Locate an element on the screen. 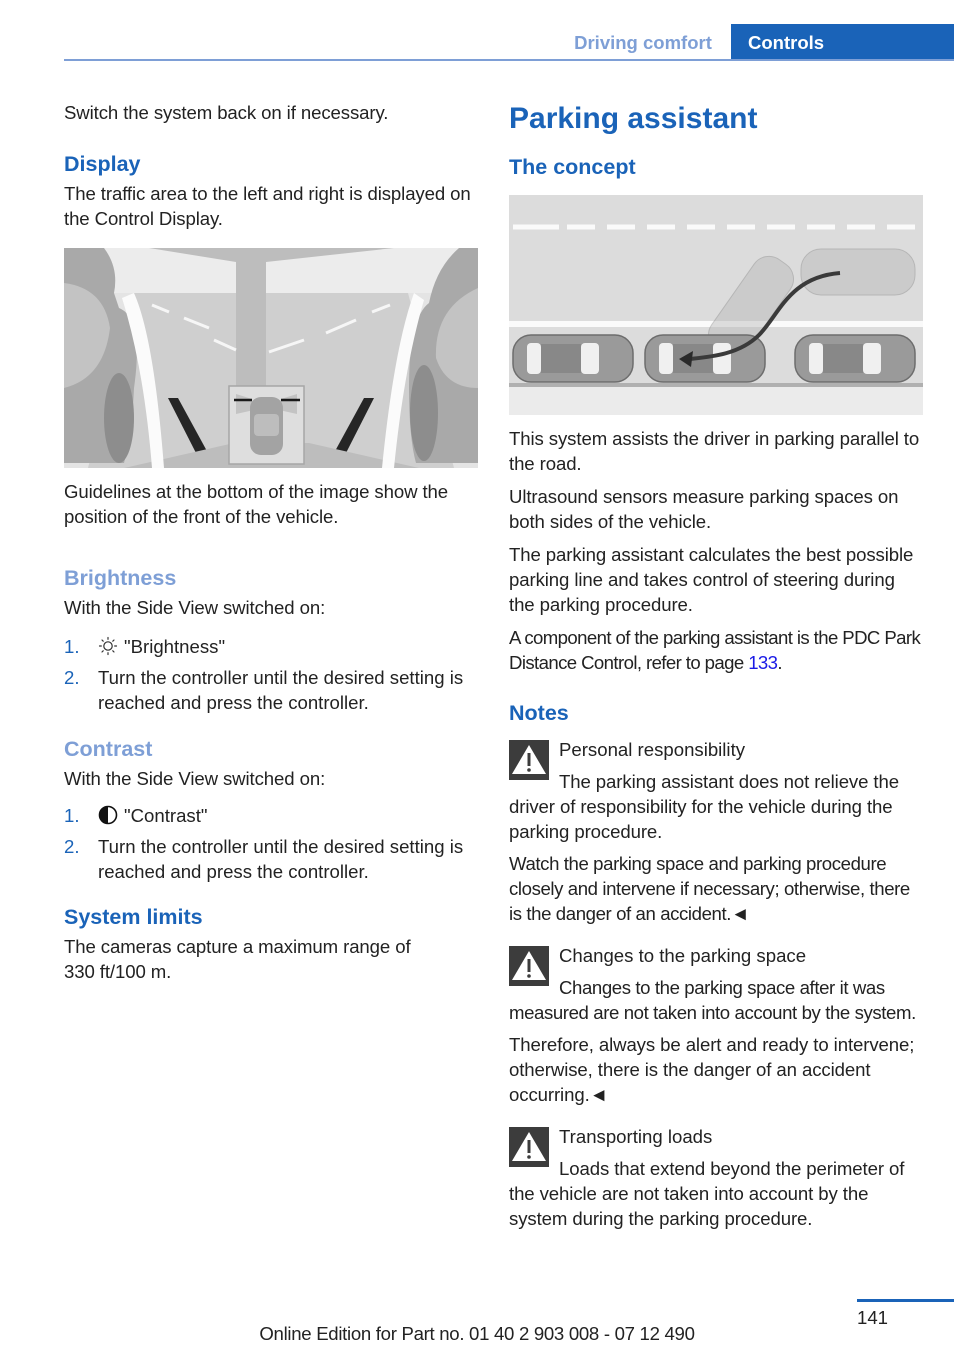 This screenshot has width=954, height=1354. page-title: Parking assistant is located at coordinates (633, 118).